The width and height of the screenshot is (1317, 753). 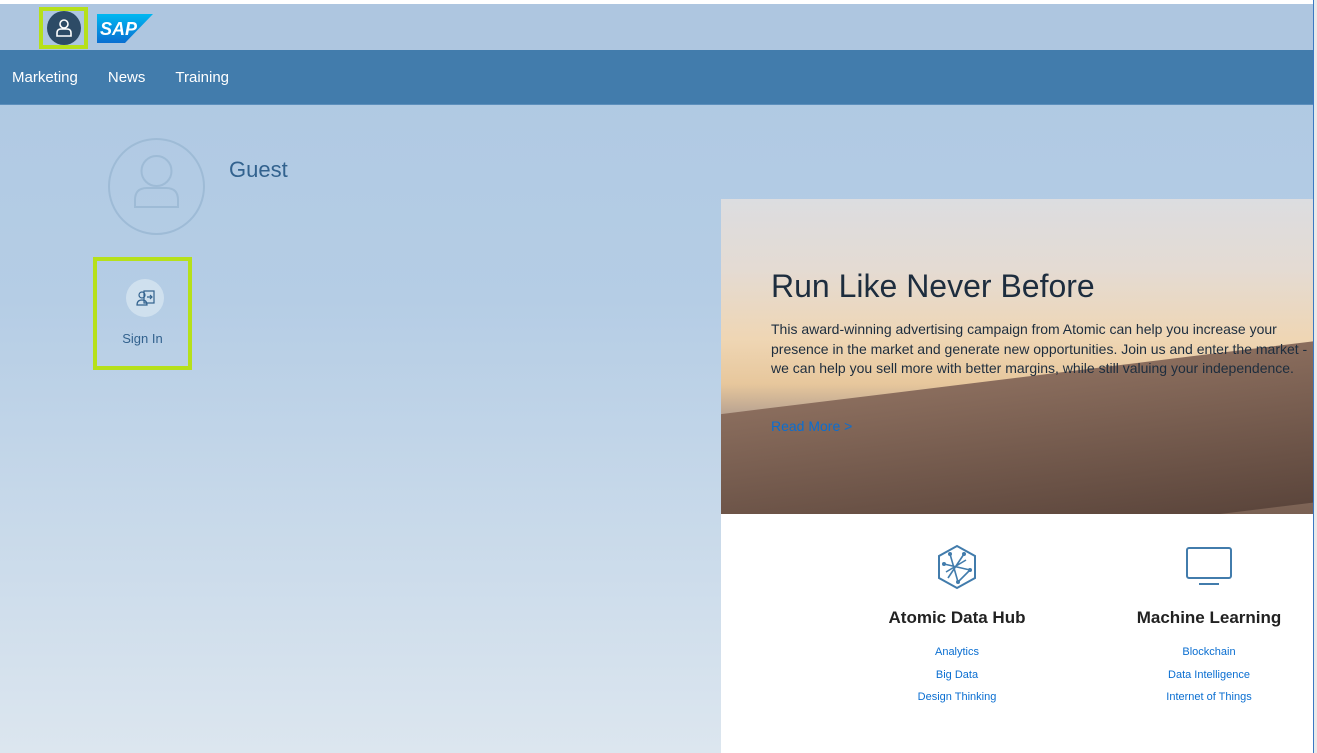 What do you see at coordinates (142, 338) in the screenshot?
I see `sign-in-label: Sign In` at bounding box center [142, 338].